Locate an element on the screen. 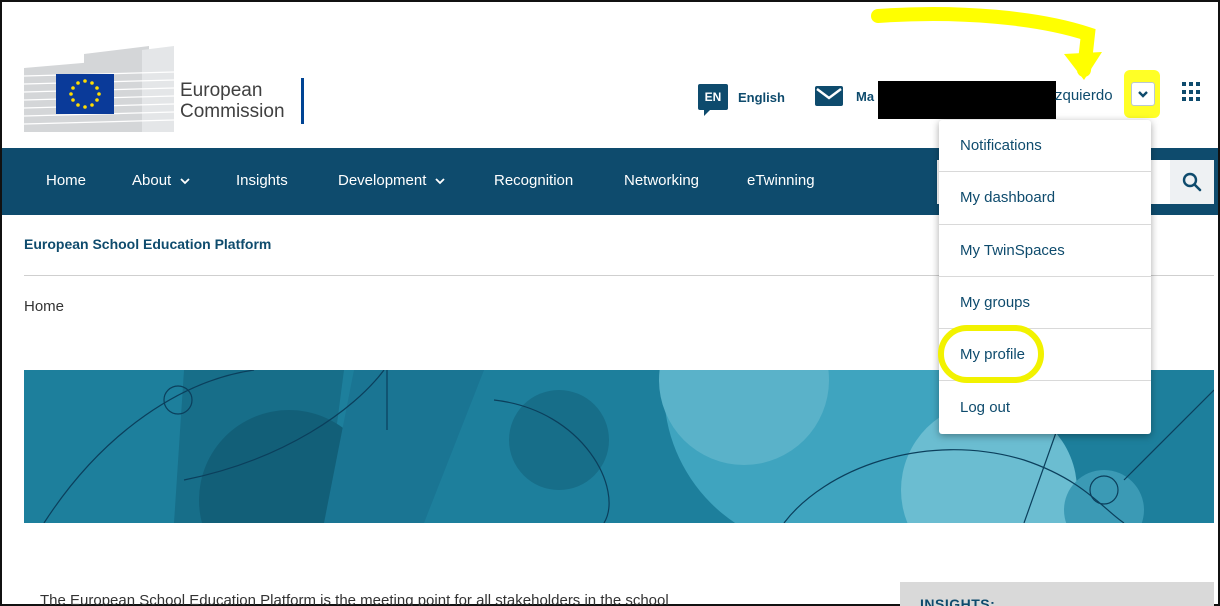 Image resolution: width=1220 pixels, height=606 pixels. nav-item-etwinning: eTwinning is located at coordinates (781, 180).